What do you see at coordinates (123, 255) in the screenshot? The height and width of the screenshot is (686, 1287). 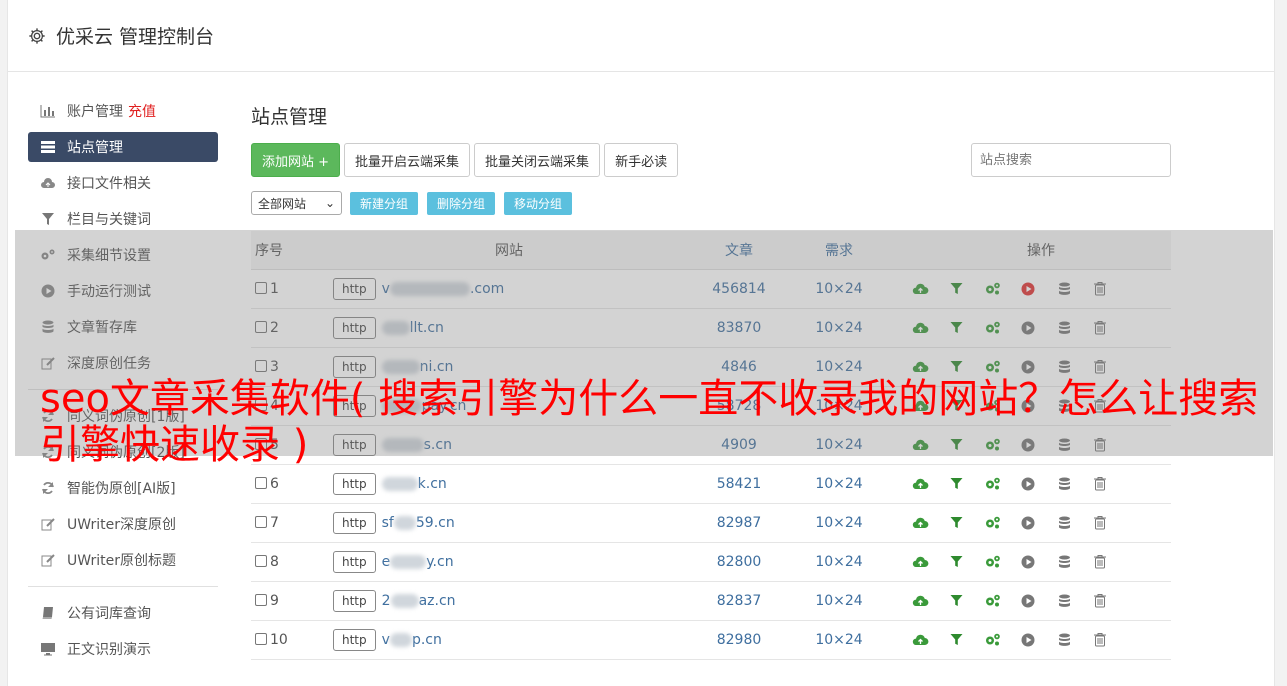 I see `sidebar-item-5: 采集细节设置` at bounding box center [123, 255].